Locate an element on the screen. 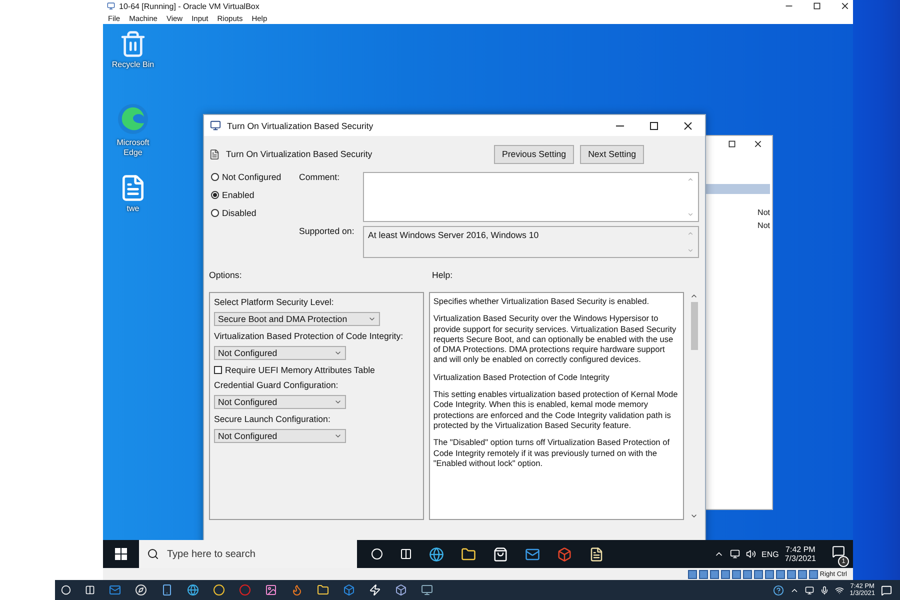  radio-label: Enabled is located at coordinates (238, 195).